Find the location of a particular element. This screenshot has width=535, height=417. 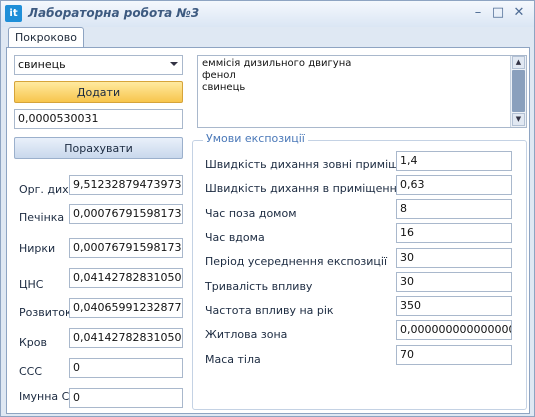

result-value-blood: 0,0414278283105094 is located at coordinates (126, 338).